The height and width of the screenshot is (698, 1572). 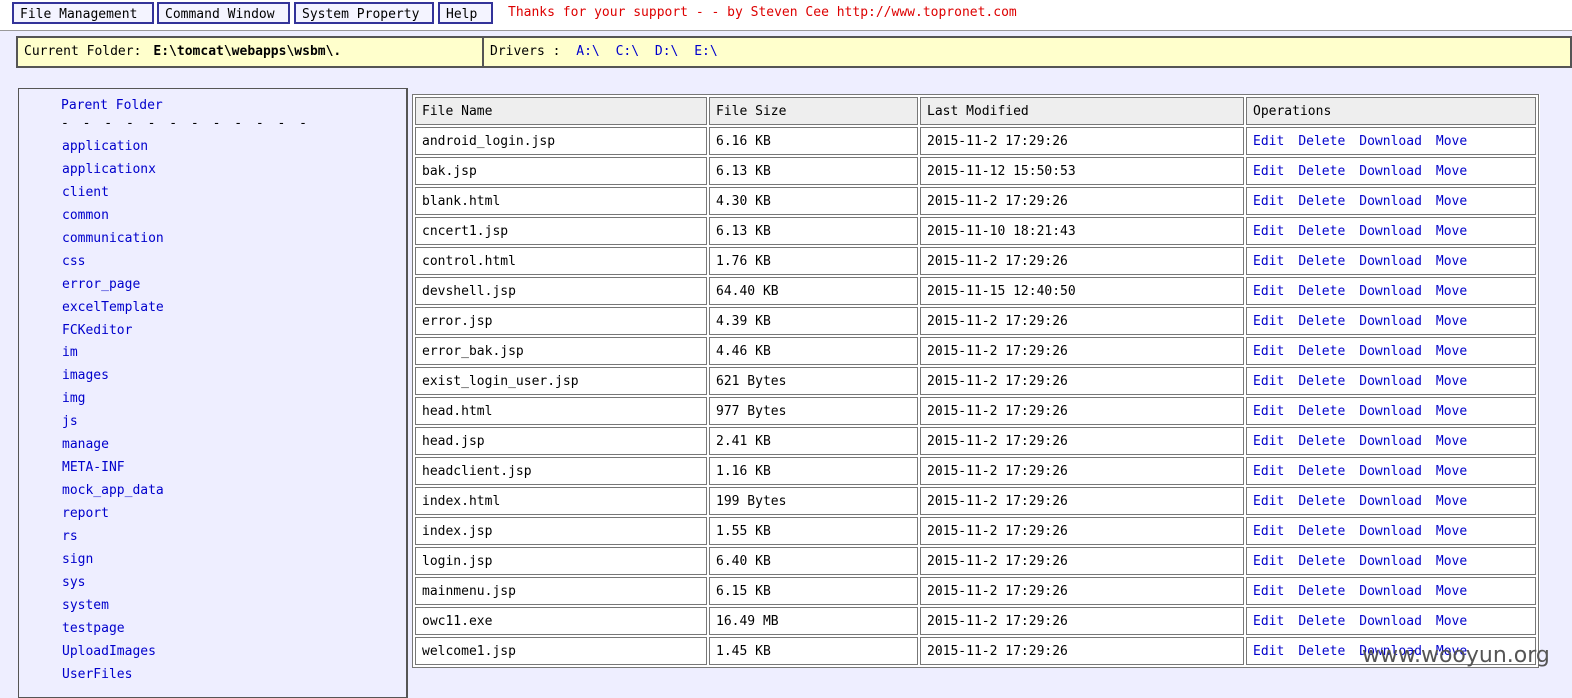 I want to click on folder-link: im, so click(x=70, y=352).